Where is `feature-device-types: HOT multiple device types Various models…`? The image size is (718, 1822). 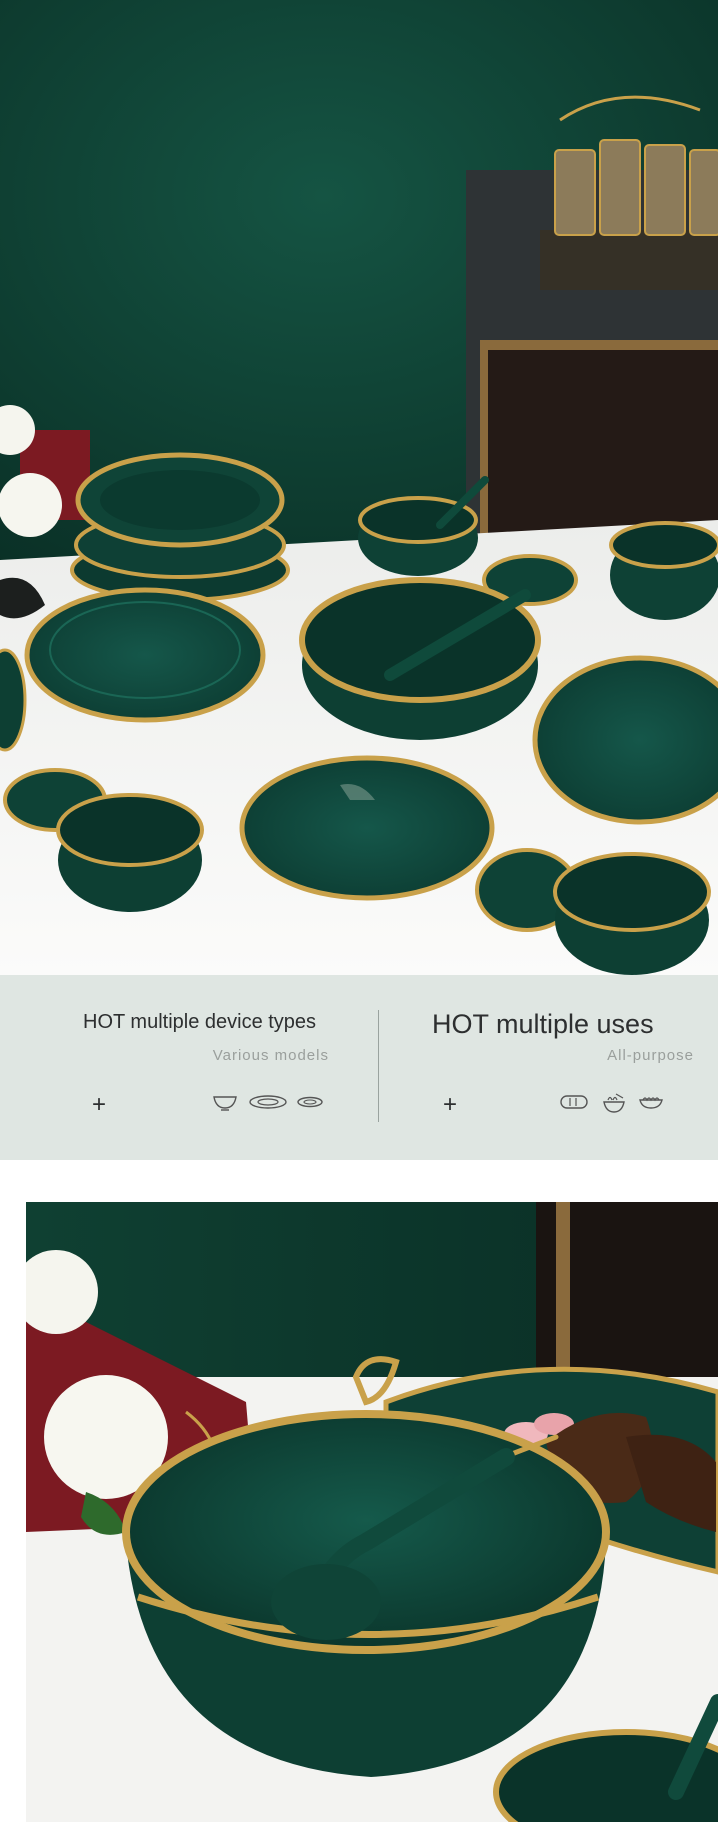
feature-device-types: HOT multiple device types Various models… is located at coordinates (179, 1067).